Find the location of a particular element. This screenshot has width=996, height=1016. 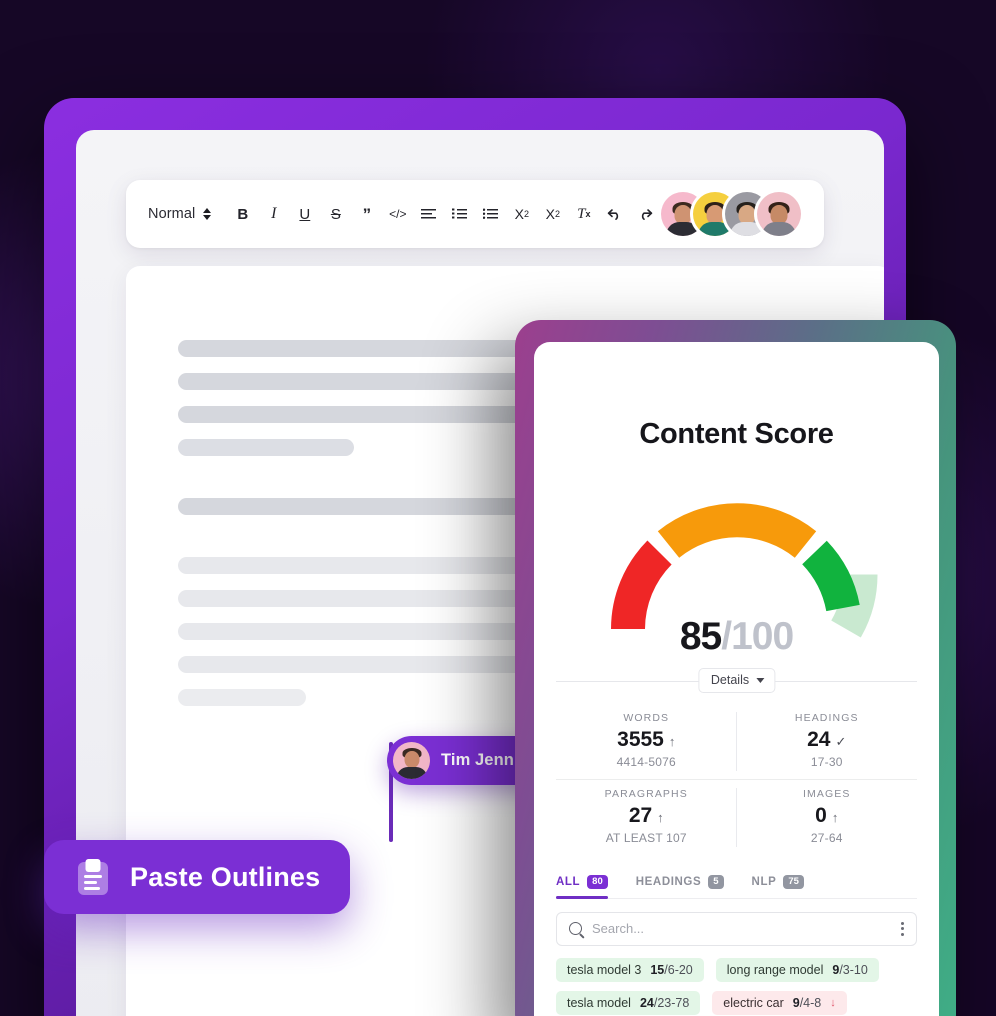

more-options-icon is located at coordinates (902, 928).